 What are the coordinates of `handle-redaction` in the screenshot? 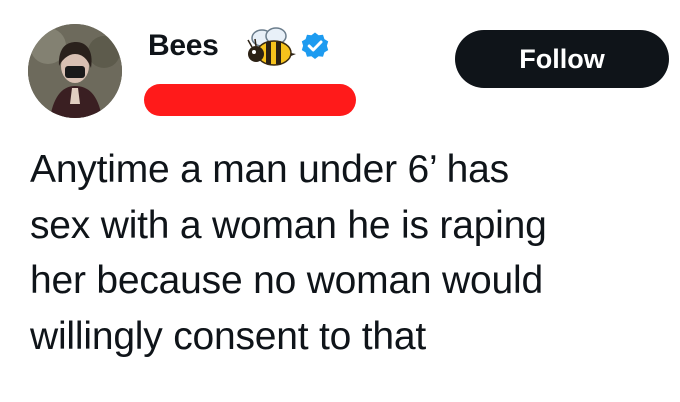 It's located at (250, 100).